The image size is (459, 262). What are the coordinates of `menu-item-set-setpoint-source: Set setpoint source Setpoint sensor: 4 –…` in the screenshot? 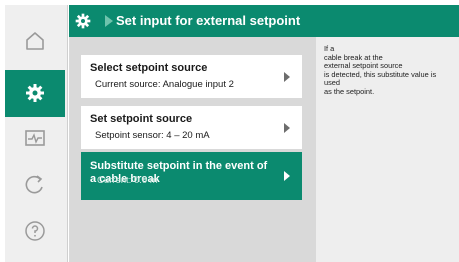 It's located at (191, 127).